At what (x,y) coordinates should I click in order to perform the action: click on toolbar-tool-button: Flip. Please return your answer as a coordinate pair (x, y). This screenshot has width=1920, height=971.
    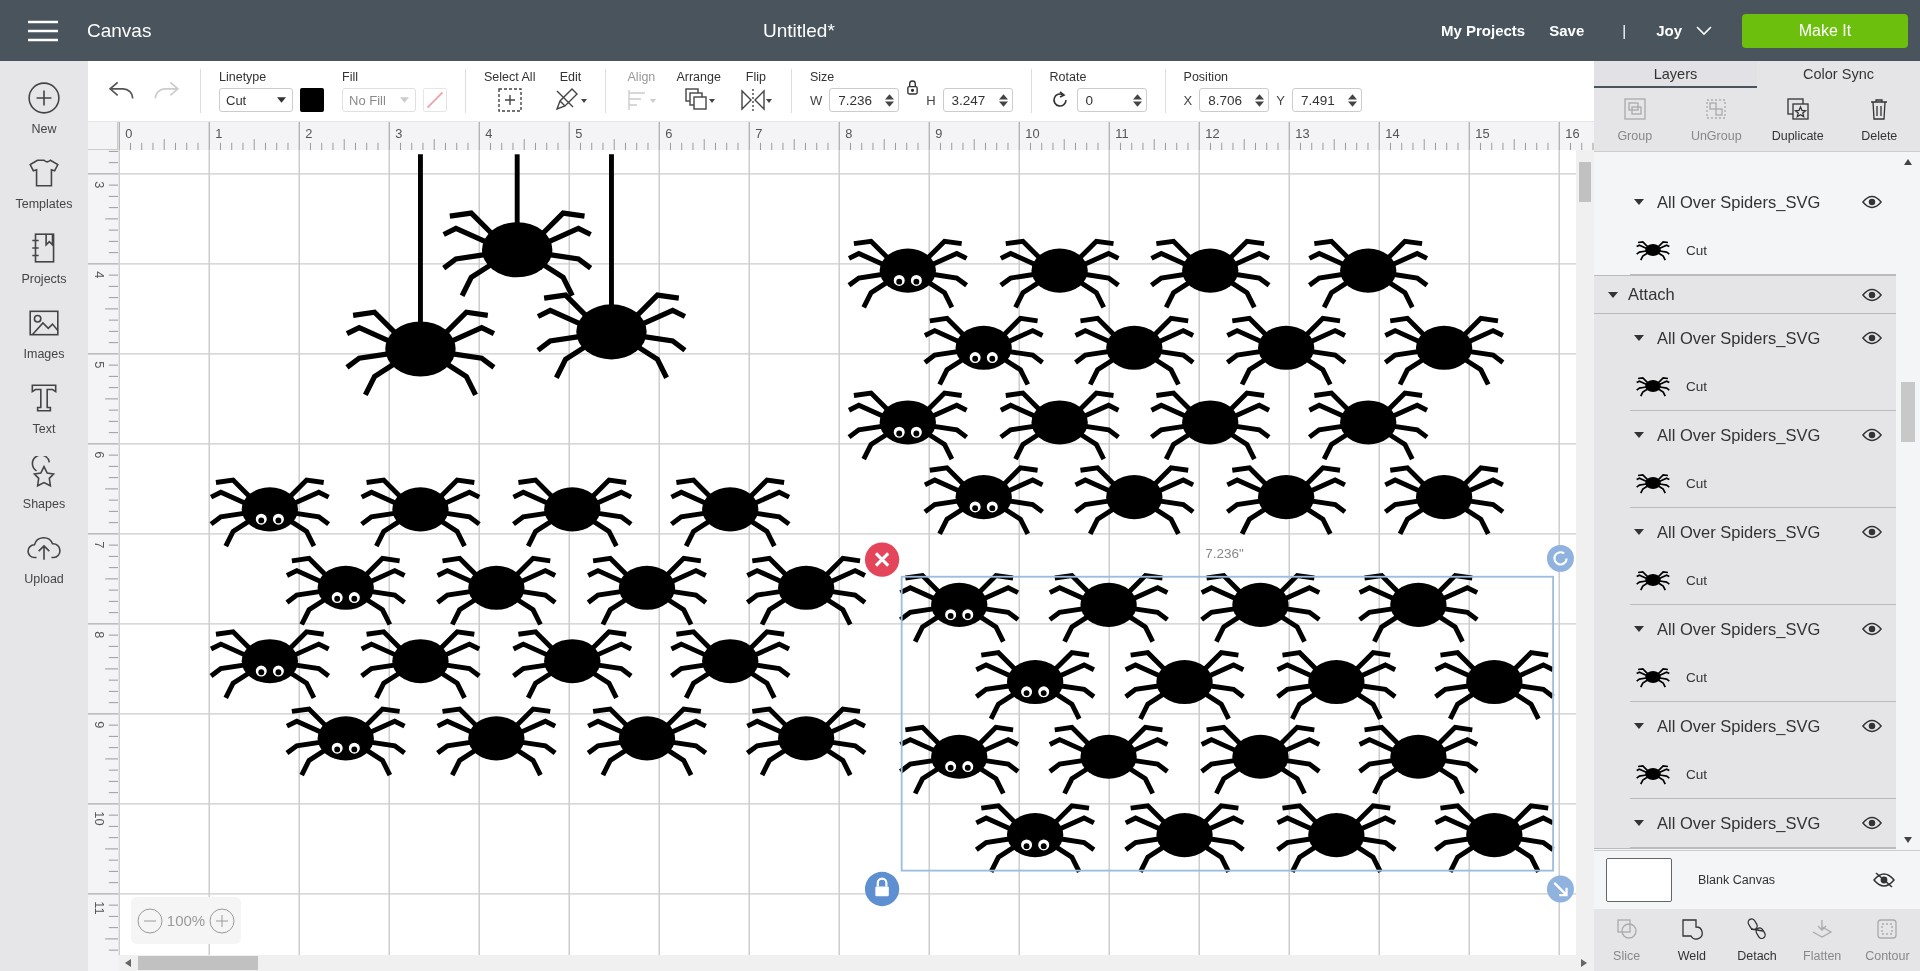
    Looking at the image, I should click on (755, 91).